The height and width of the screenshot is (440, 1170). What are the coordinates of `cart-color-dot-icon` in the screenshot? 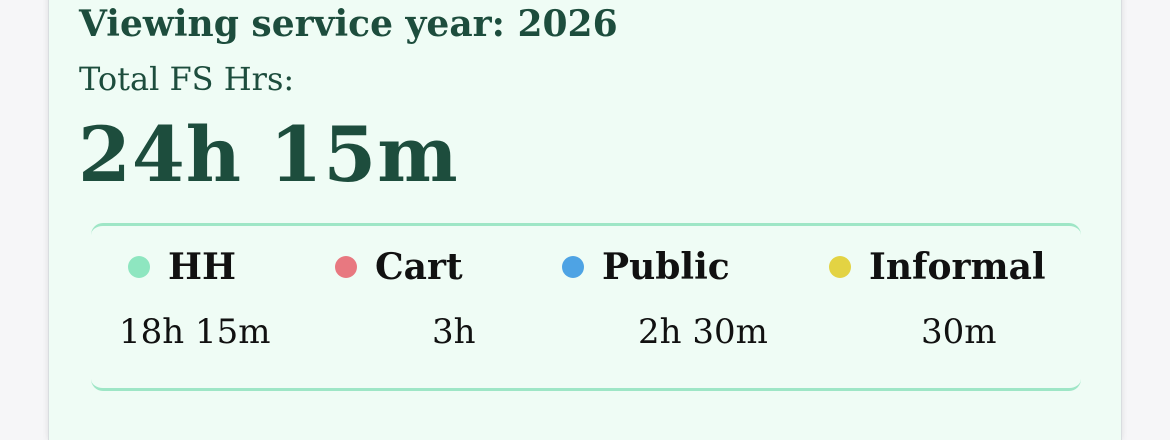 It's located at (346, 267).